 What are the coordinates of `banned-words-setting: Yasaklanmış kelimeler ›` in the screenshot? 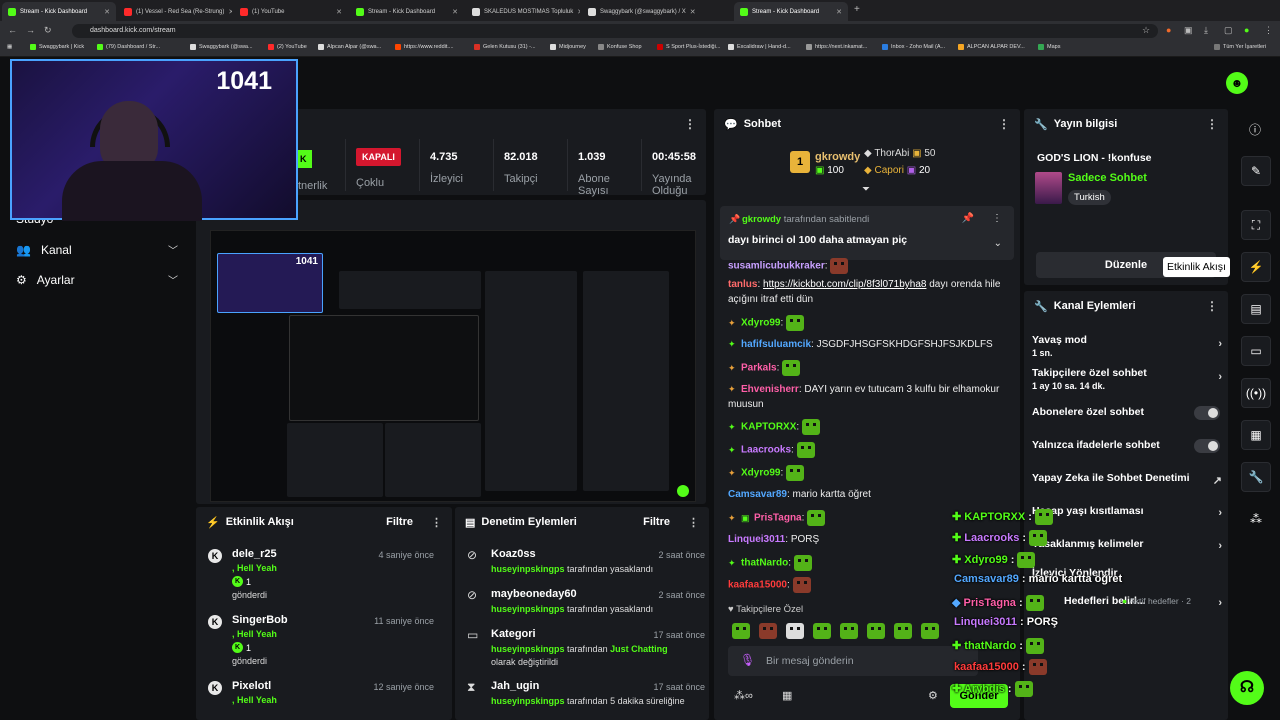 It's located at (1127, 545).